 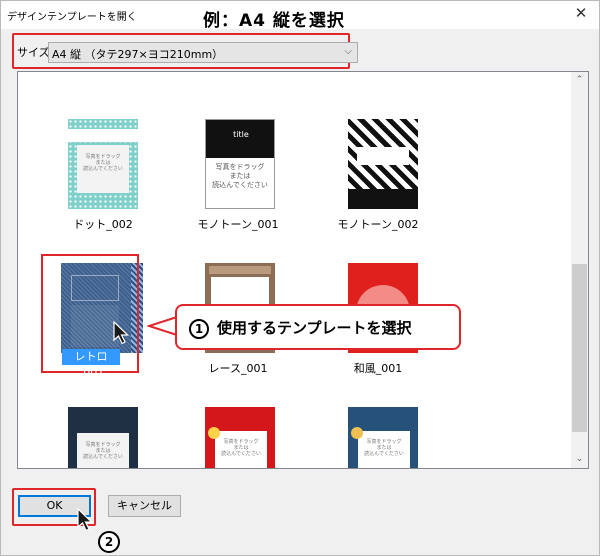 I want to click on template-thumbnail: title 写真をドラッグ または 読込んでください, so click(x=240, y=164).